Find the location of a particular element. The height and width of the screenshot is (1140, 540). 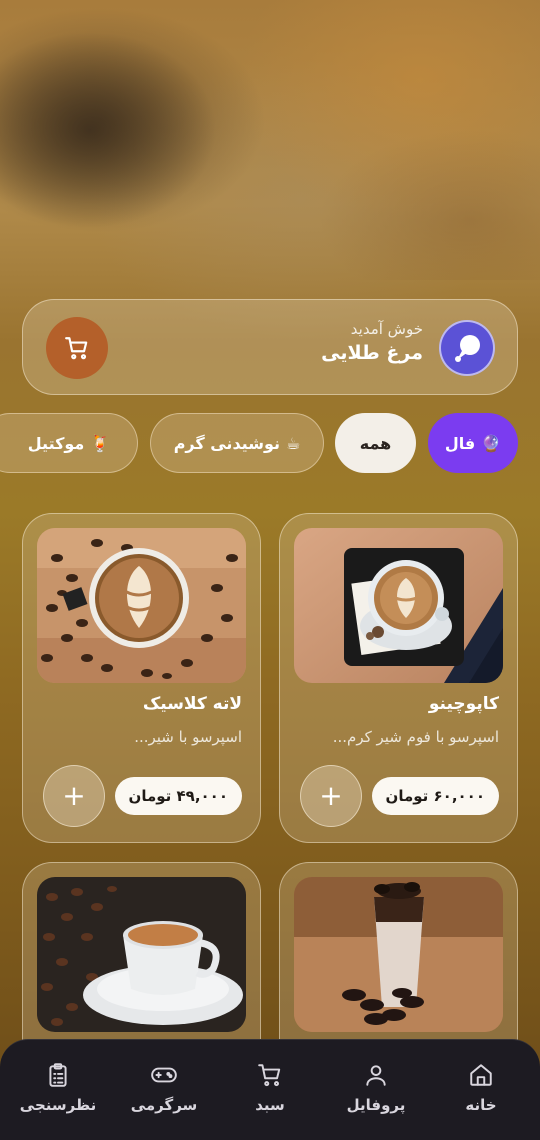

welcome-subtitle: خوش آمدید is located at coordinates (386, 329).